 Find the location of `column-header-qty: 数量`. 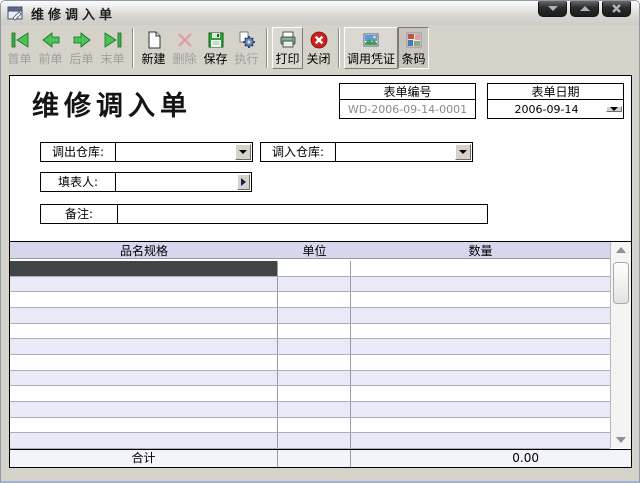

column-header-qty: 数量 is located at coordinates (480, 250).